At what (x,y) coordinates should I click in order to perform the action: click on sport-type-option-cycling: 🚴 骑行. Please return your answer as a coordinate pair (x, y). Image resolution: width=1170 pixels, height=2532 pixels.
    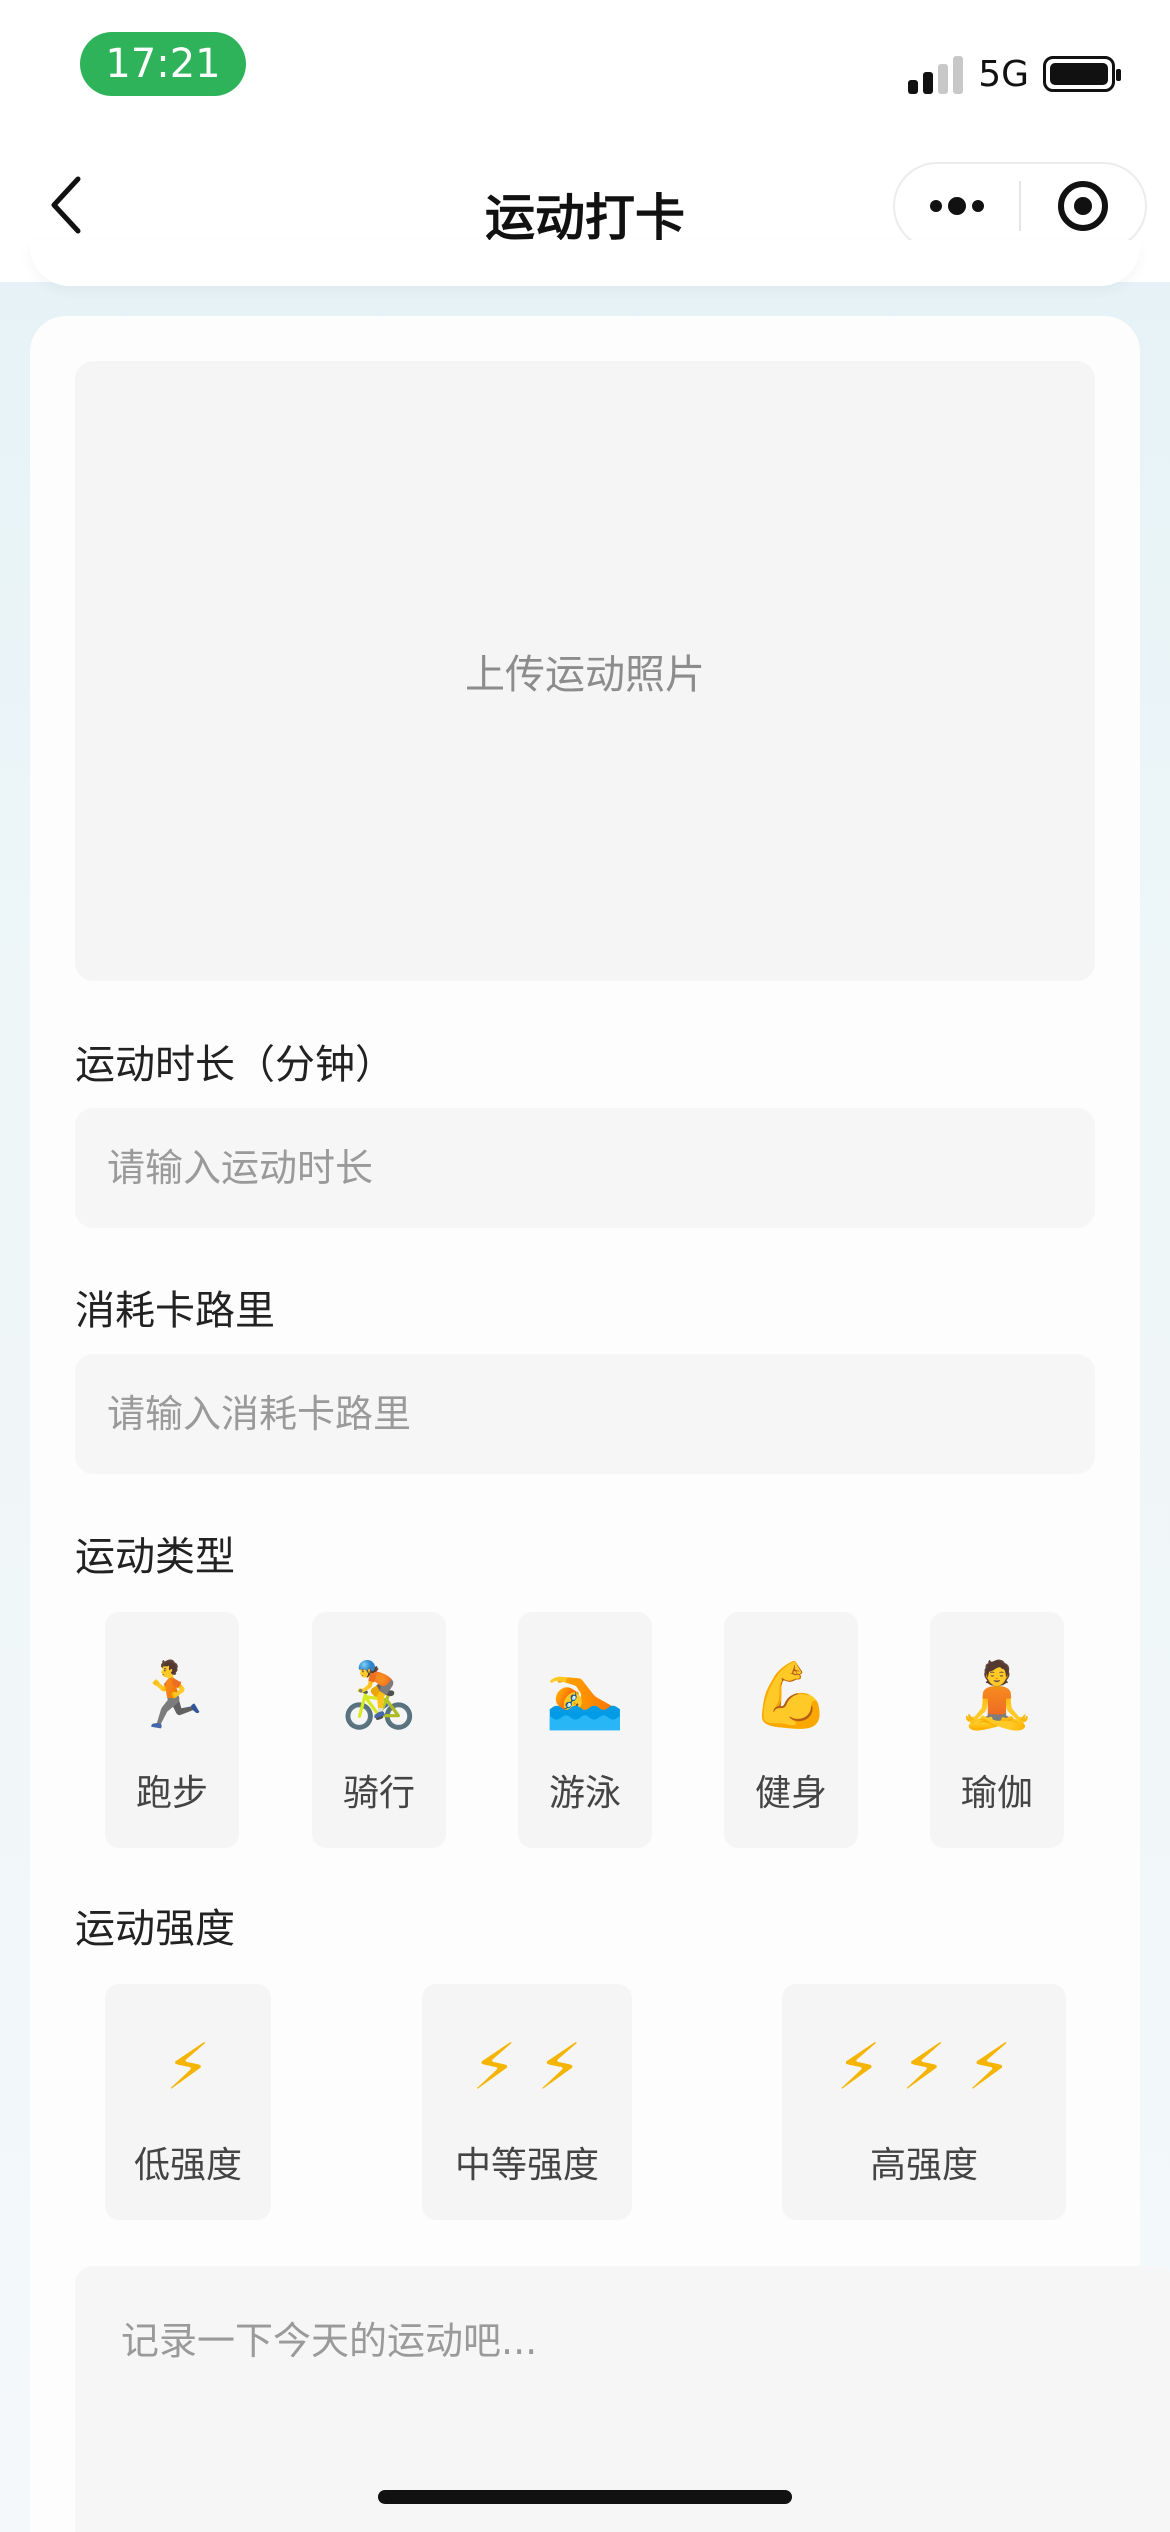
    Looking at the image, I should click on (379, 1730).